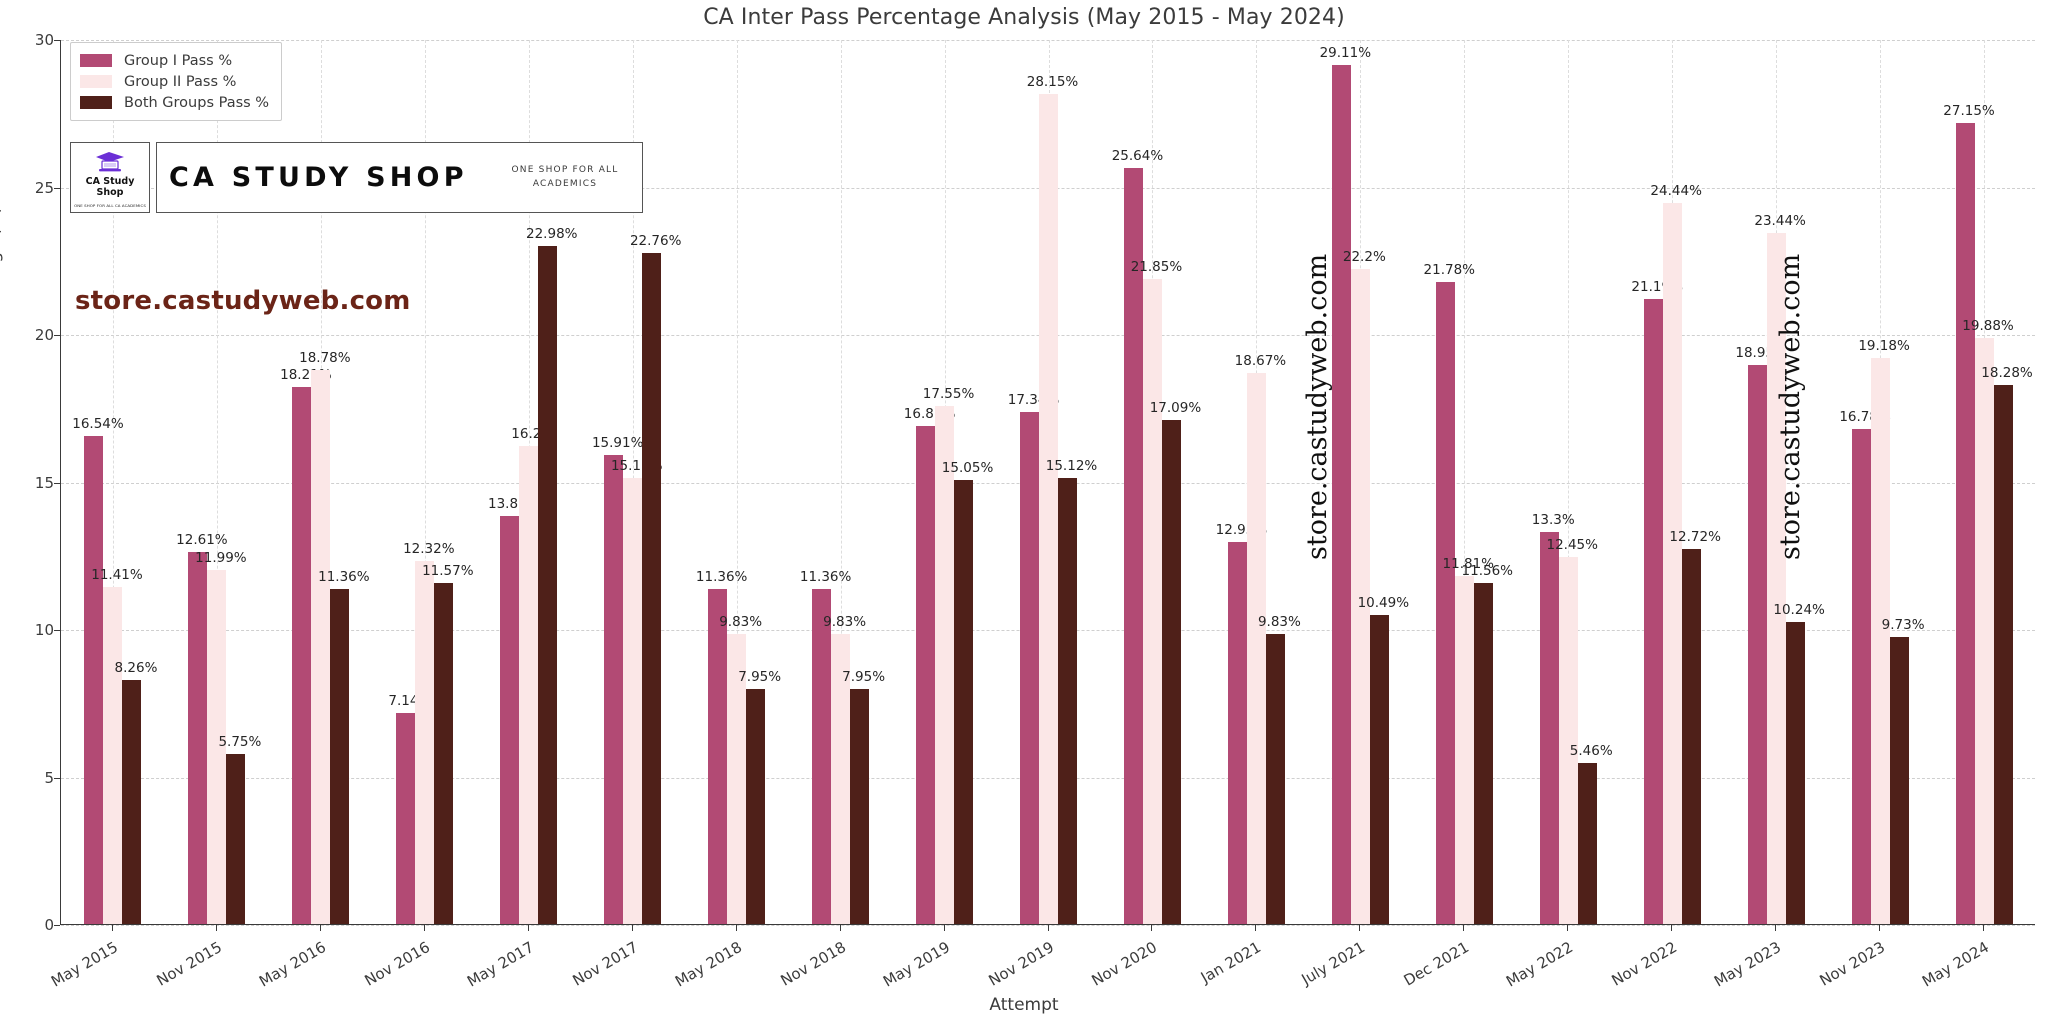  Describe the element at coordinates (1260, 361) in the screenshot. I see `bar-value-label: 18.67%` at that location.